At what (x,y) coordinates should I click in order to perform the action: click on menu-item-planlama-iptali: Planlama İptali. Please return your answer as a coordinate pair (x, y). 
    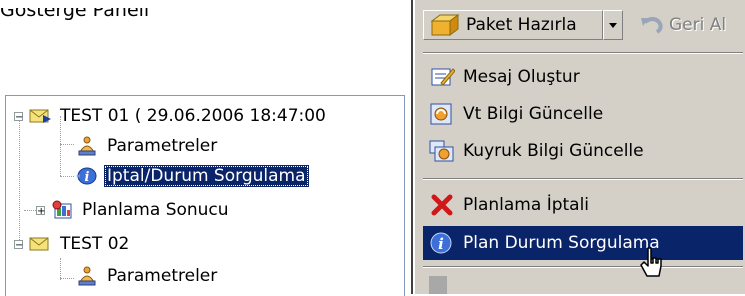
    Looking at the image, I should click on (583, 205).